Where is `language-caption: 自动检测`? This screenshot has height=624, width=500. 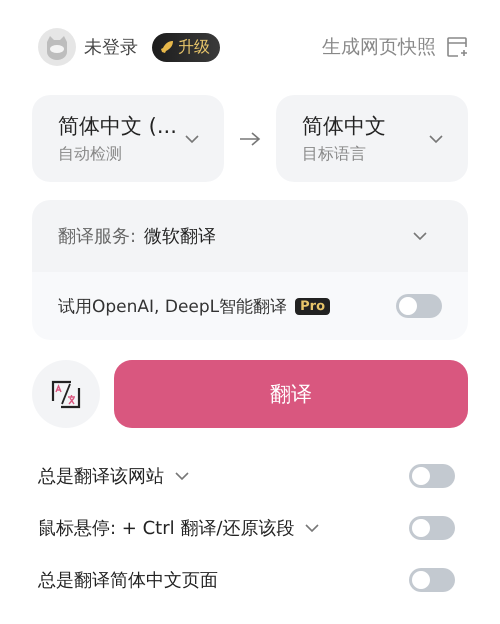 language-caption: 自动检测 is located at coordinates (90, 154).